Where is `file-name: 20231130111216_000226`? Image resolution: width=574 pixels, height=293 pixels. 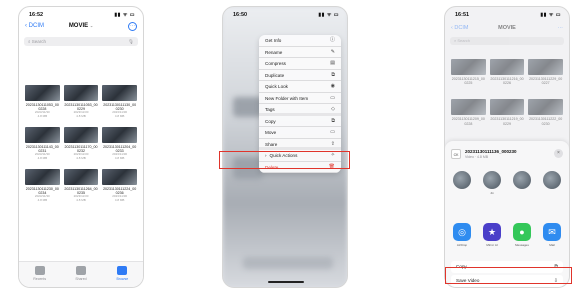
file-name: 20231130111216_000226 is located at coordinates (507, 81).